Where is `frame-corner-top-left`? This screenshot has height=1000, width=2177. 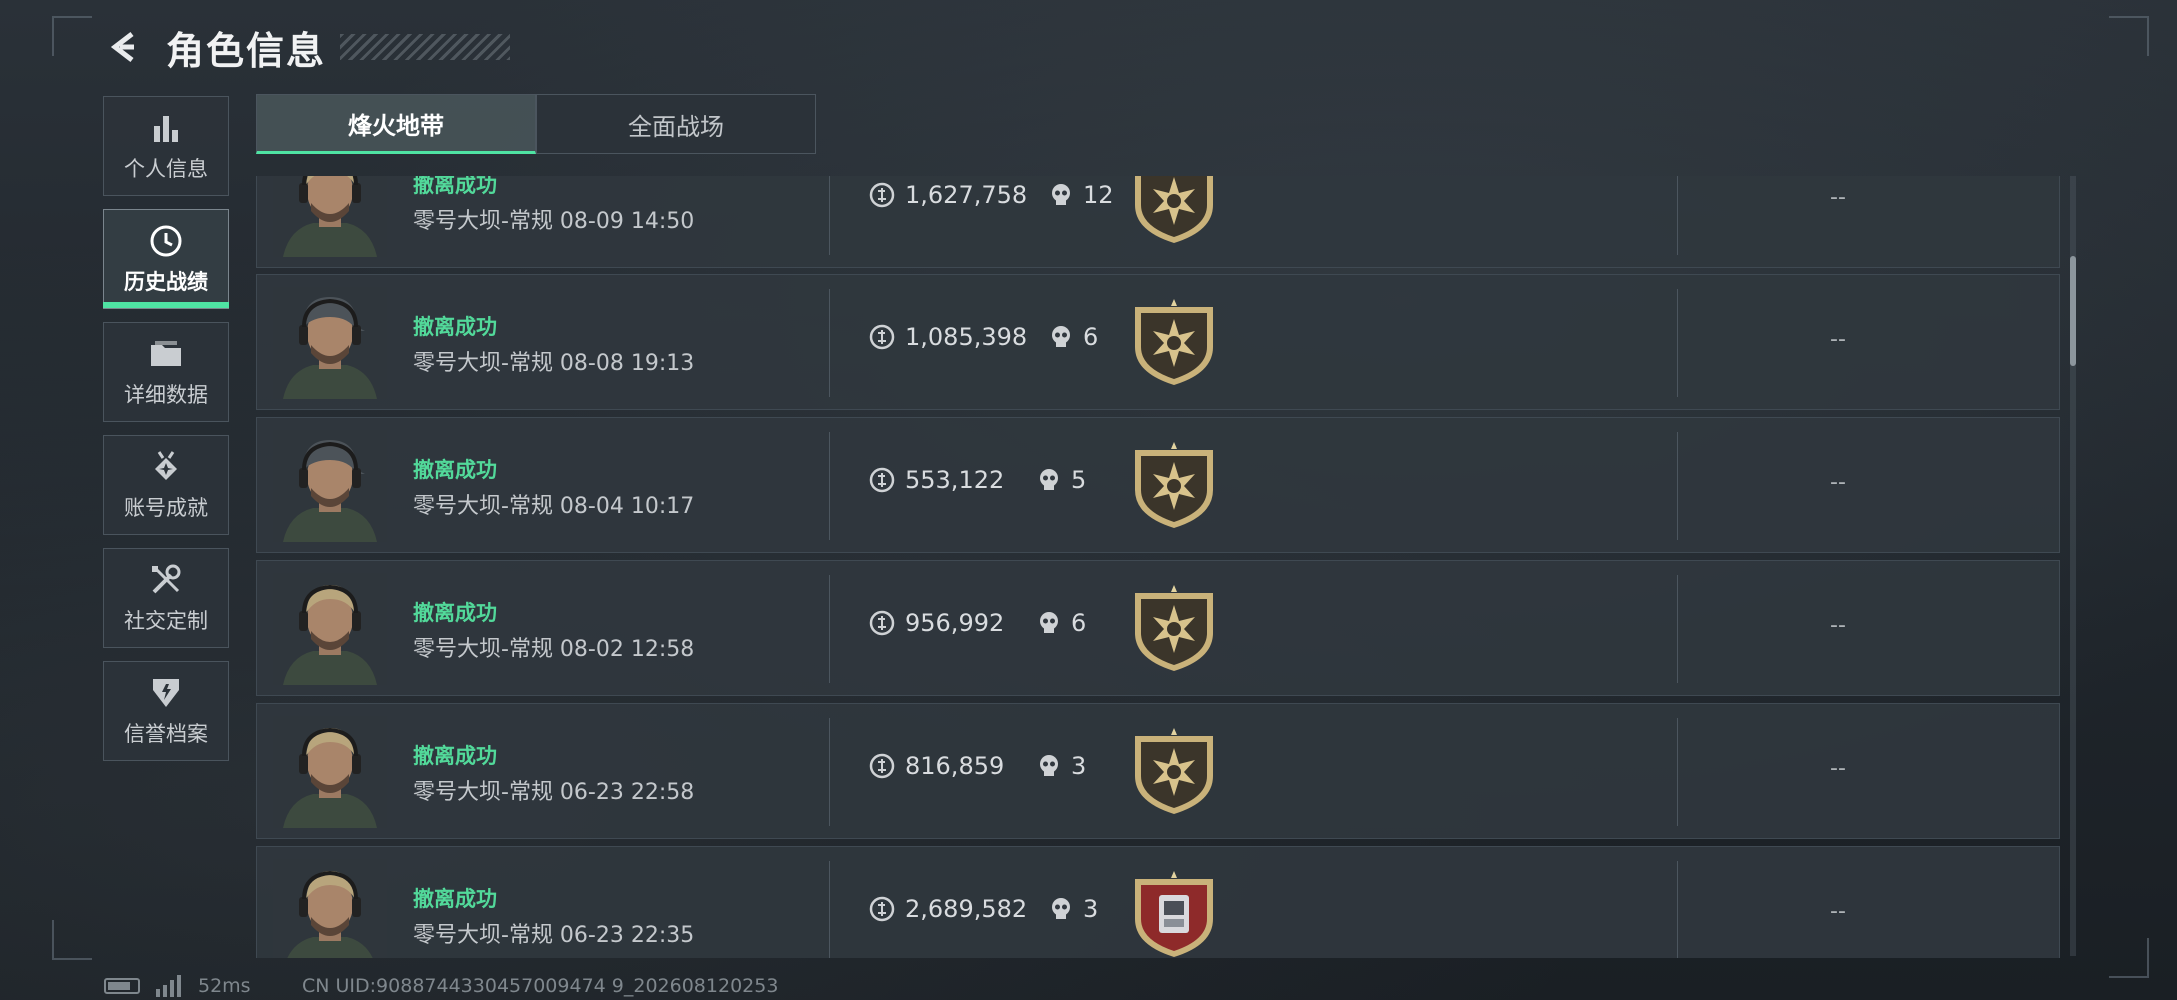 frame-corner-top-left is located at coordinates (72, 36).